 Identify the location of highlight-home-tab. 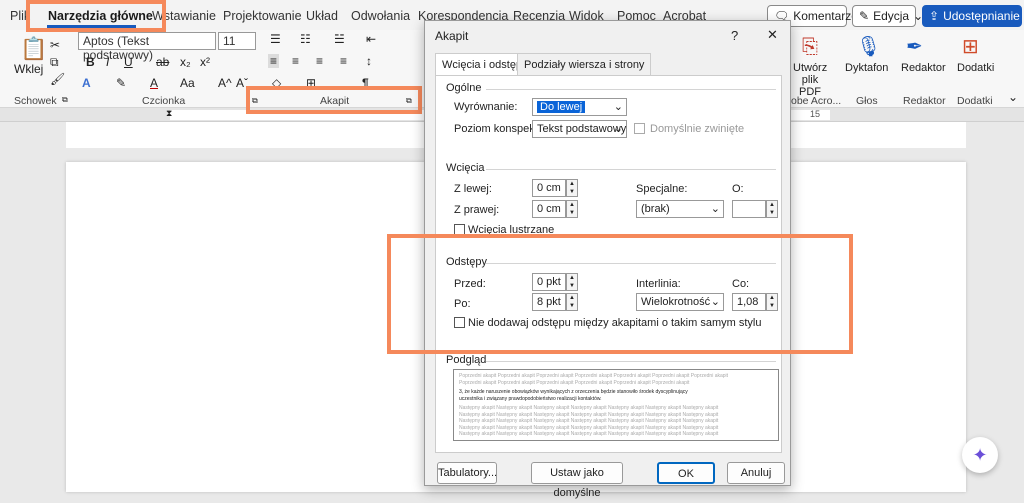
(96, 16).